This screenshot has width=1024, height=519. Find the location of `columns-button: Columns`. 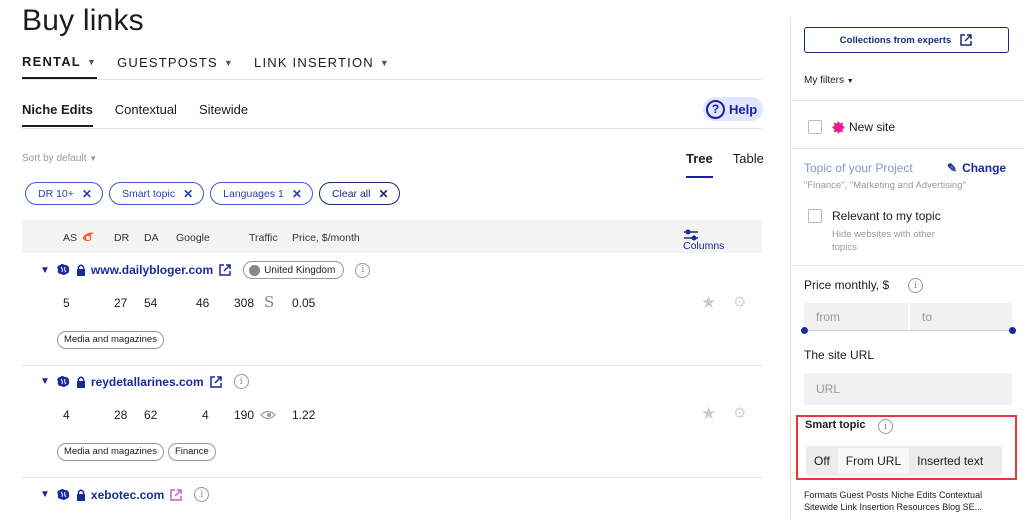

columns-button: Columns is located at coordinates (703, 240).